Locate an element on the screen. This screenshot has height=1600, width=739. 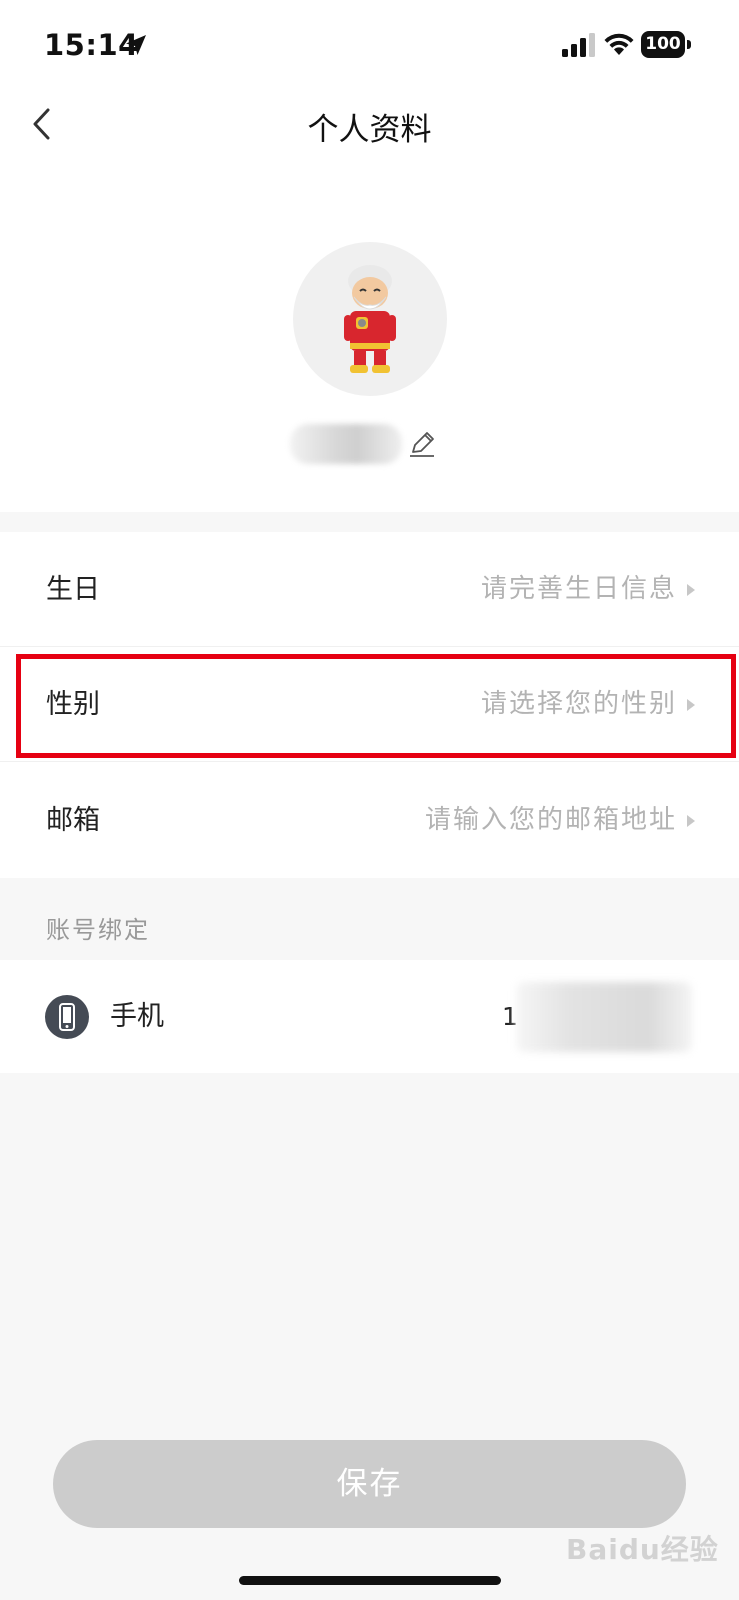
avatar-character-icon is located at coordinates (370, 319).